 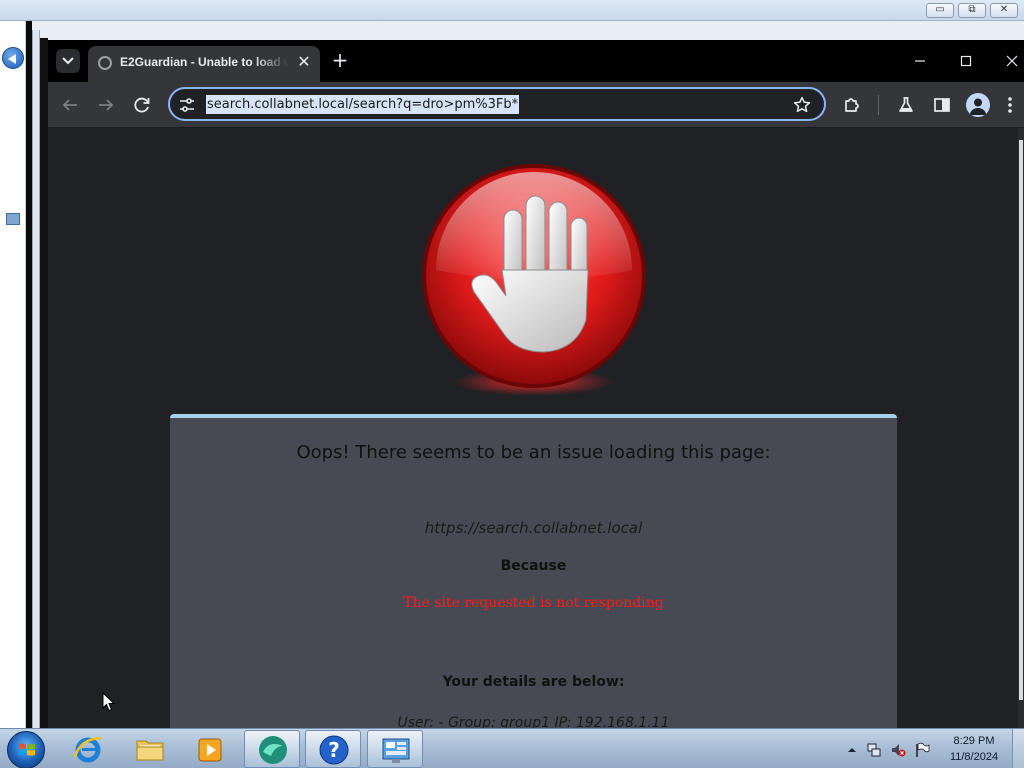 I want to click on puzzle-icon, so click(x=852, y=105).